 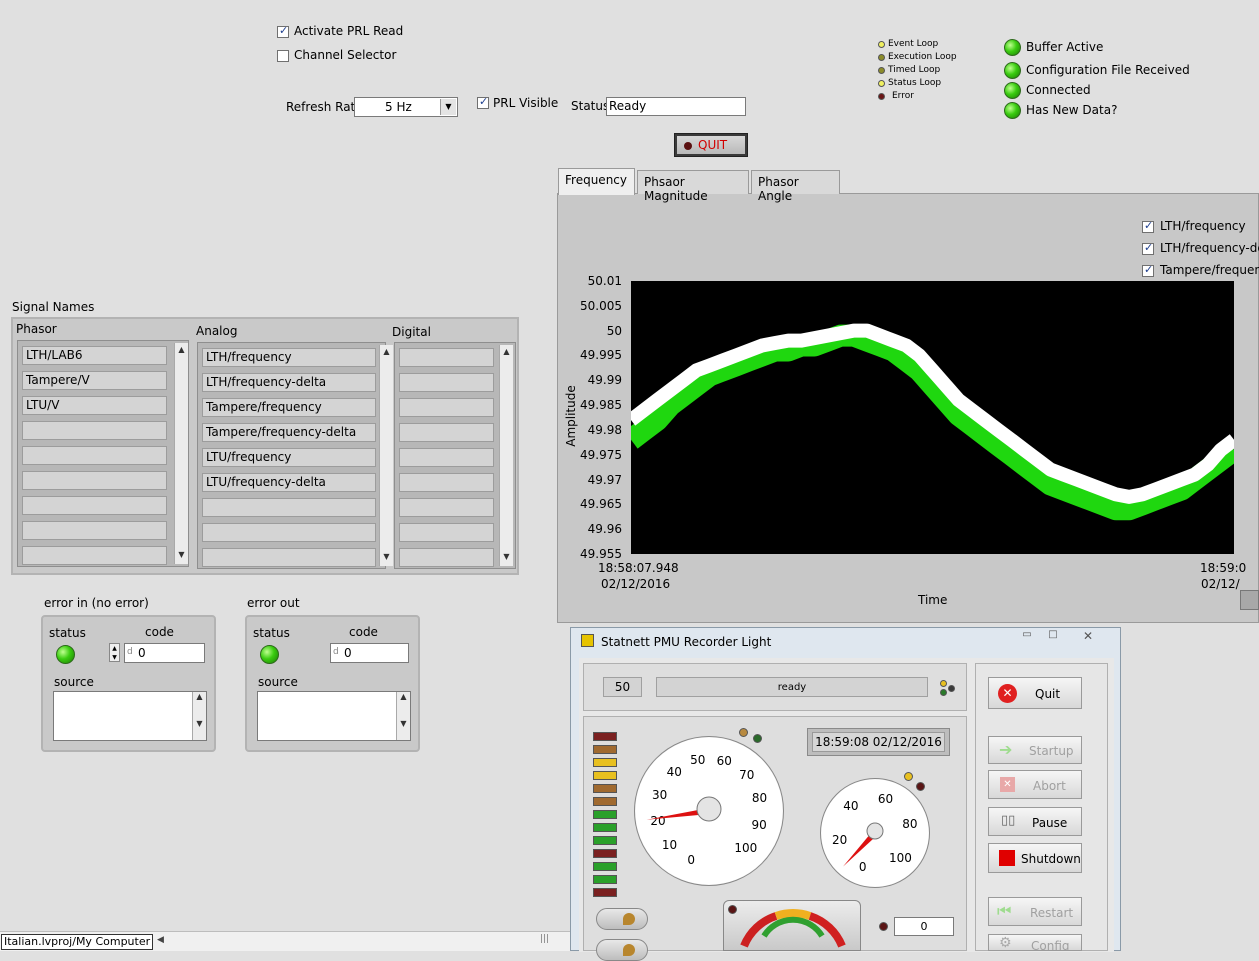 What do you see at coordinates (601, 305) in the screenshot?
I see `y-tick-label: 50.005` at bounding box center [601, 305].